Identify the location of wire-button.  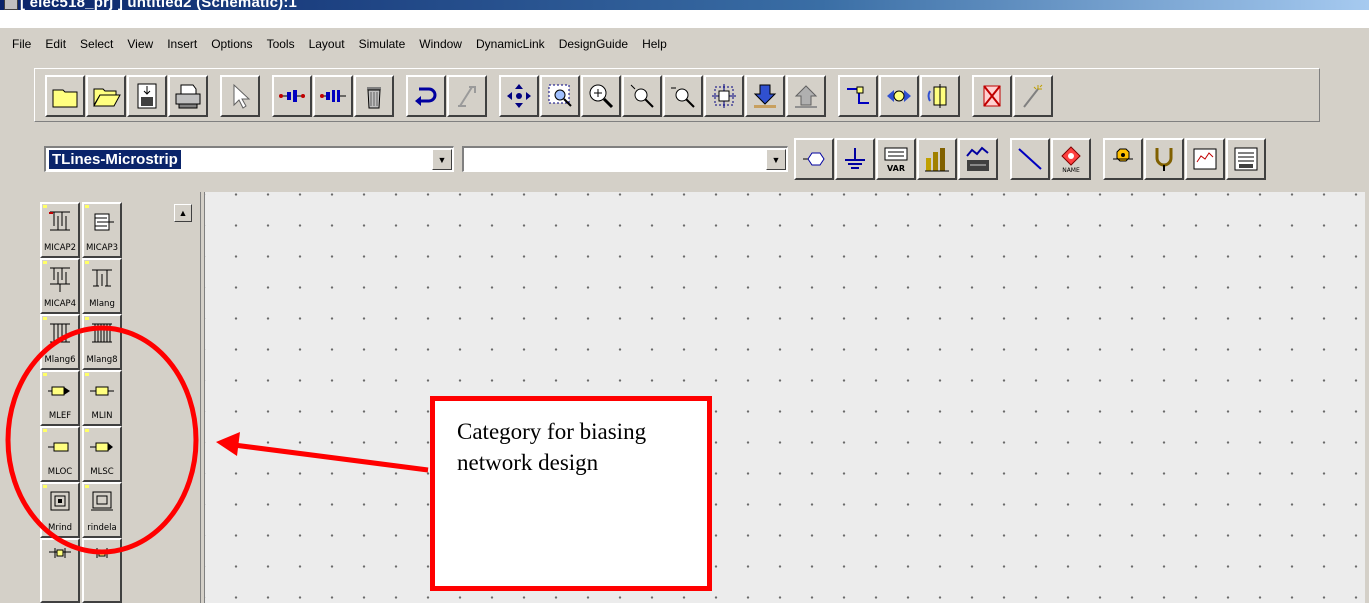
(858, 96).